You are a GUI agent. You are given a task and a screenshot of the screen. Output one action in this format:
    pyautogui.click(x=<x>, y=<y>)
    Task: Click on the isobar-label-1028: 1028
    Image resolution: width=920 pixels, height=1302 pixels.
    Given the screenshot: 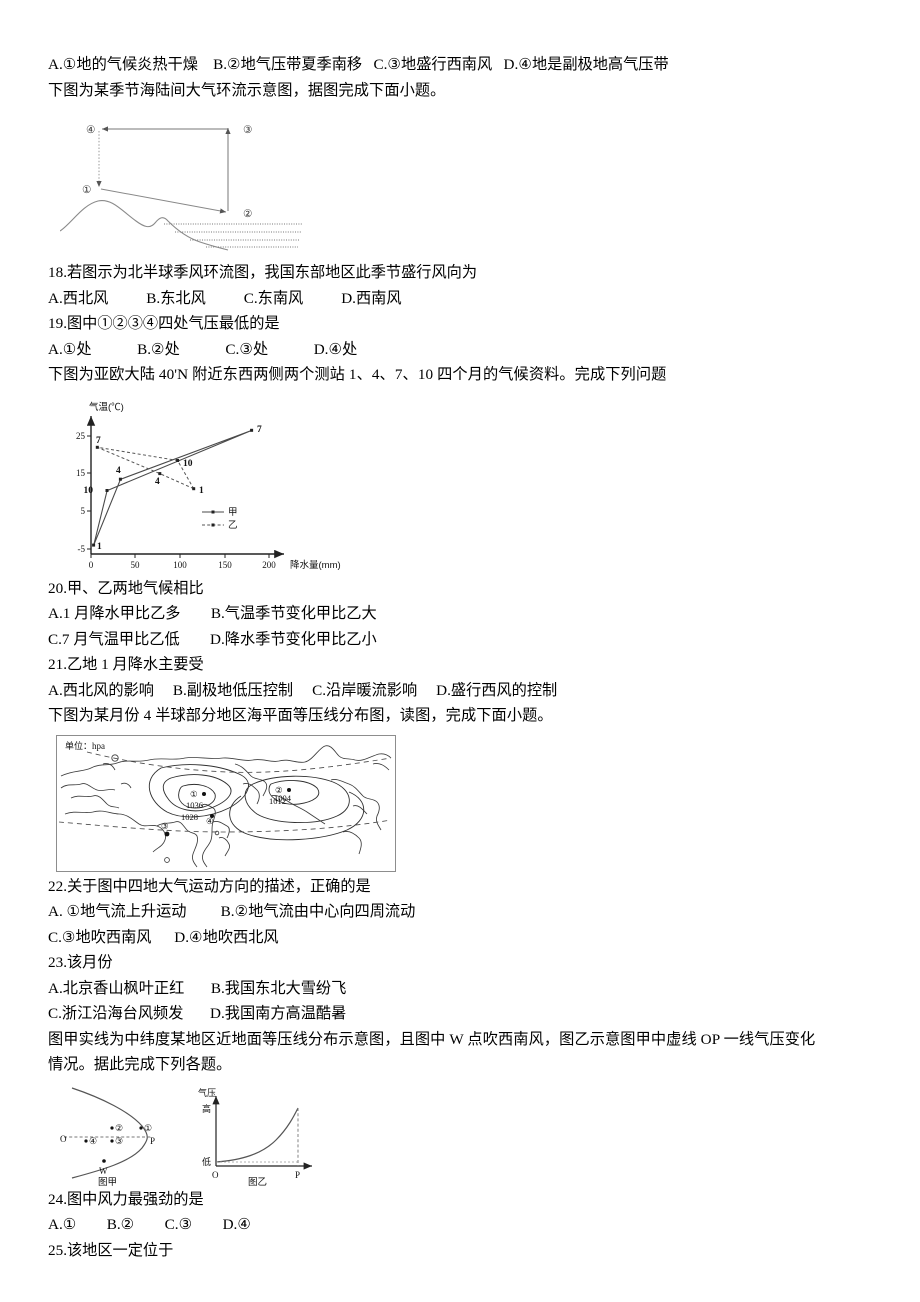 What is the action you would take?
    pyautogui.click(x=189, y=817)
    